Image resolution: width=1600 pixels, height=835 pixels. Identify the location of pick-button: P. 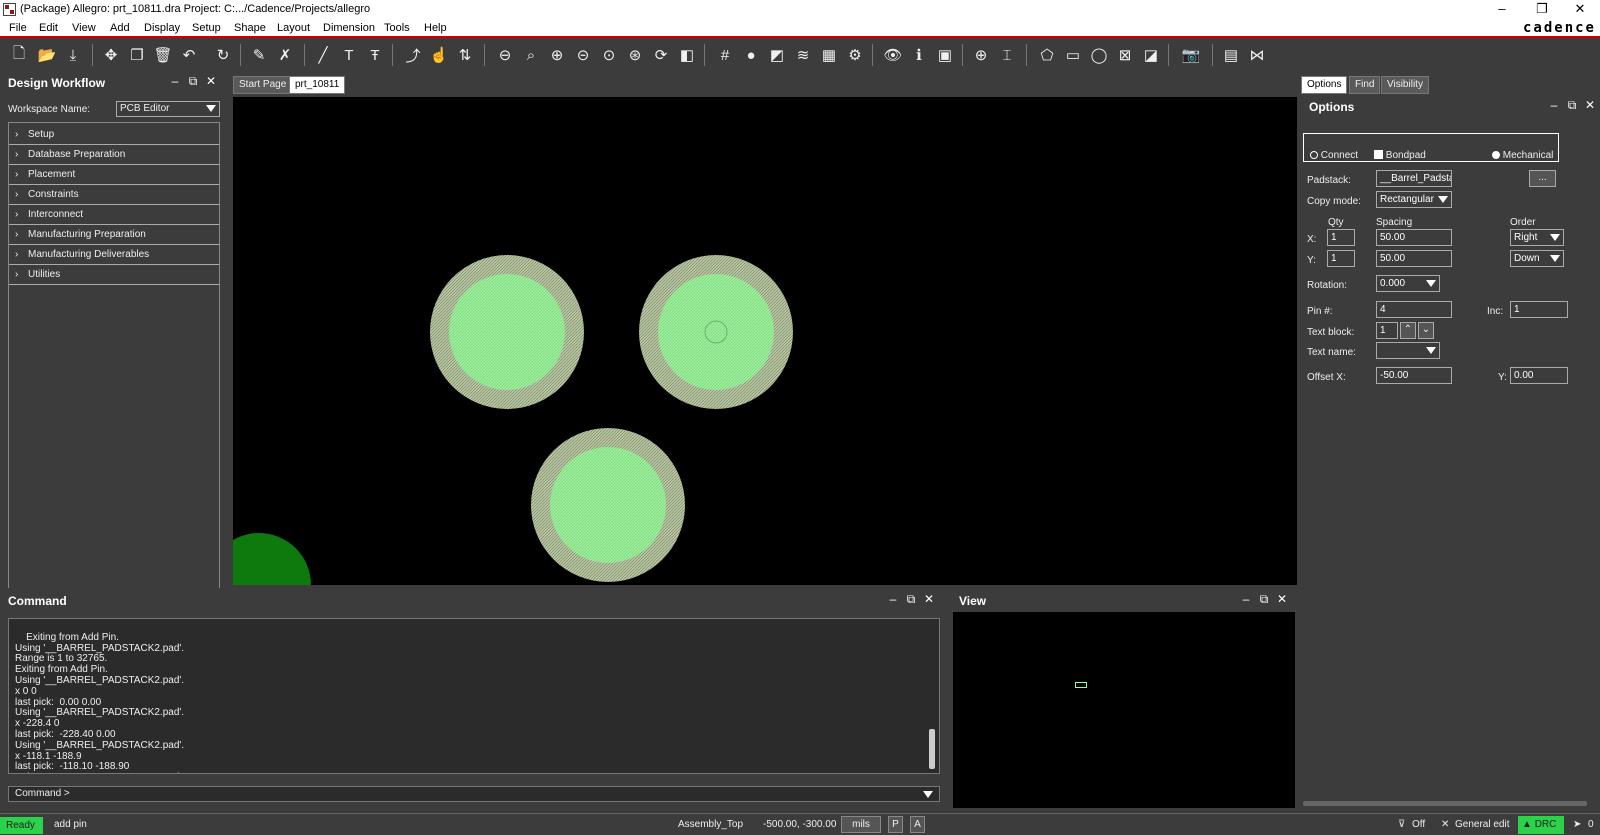
(895, 824).